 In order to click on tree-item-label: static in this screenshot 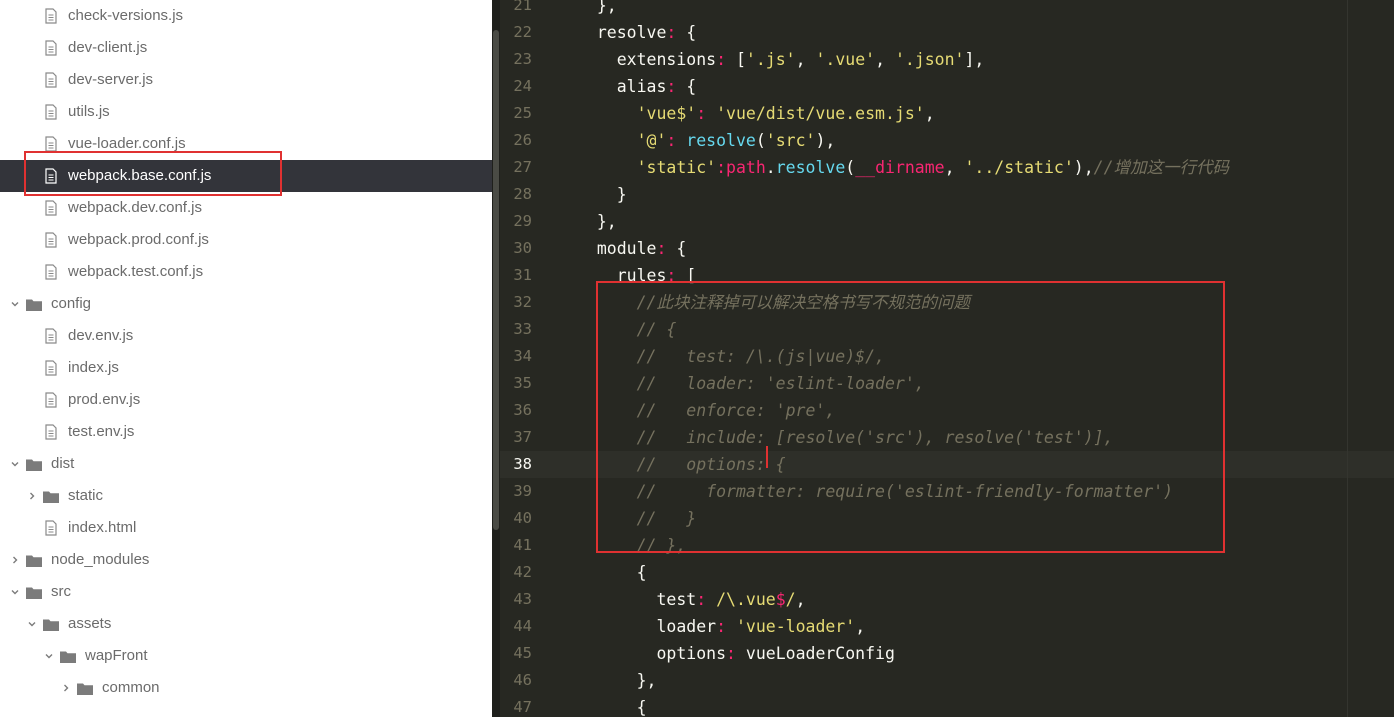, I will do `click(86, 495)`.